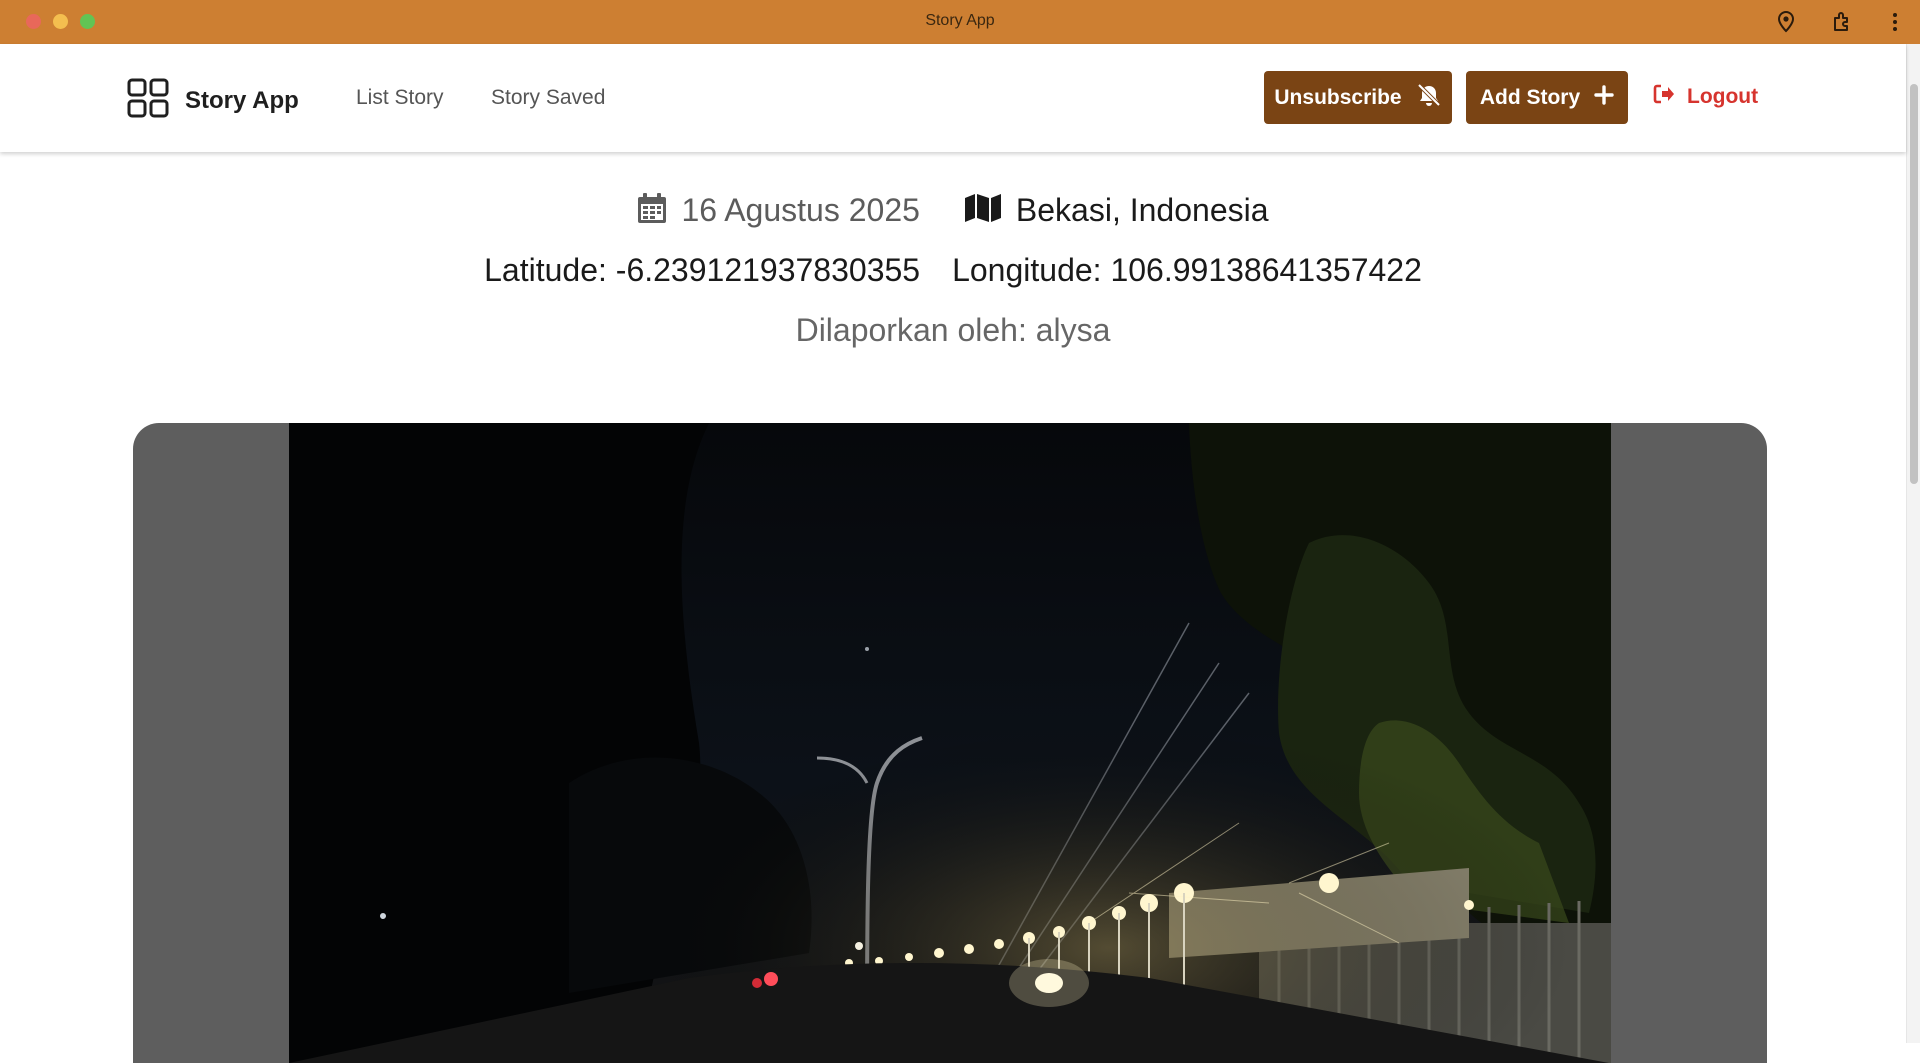 This screenshot has height=1063, width=1920. Describe the element at coordinates (1913, 543) in the screenshot. I see `page-scrollbar` at that location.